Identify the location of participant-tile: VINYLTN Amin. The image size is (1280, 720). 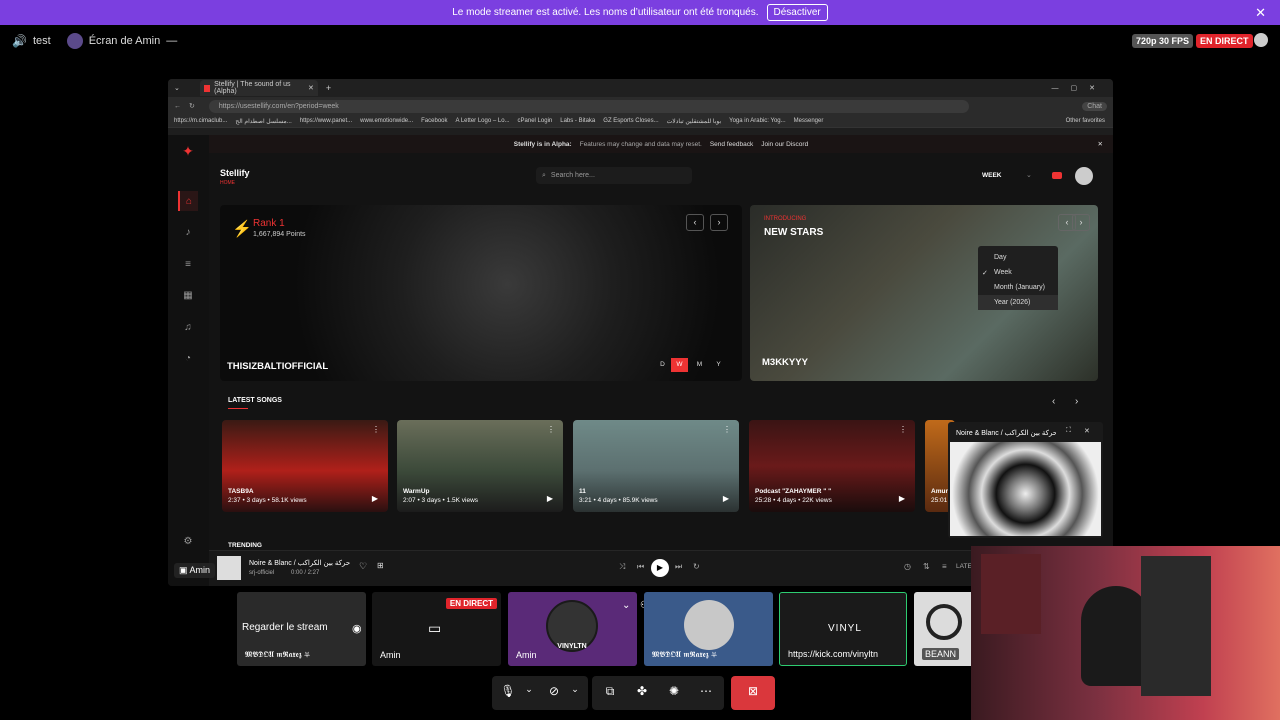
(572, 629).